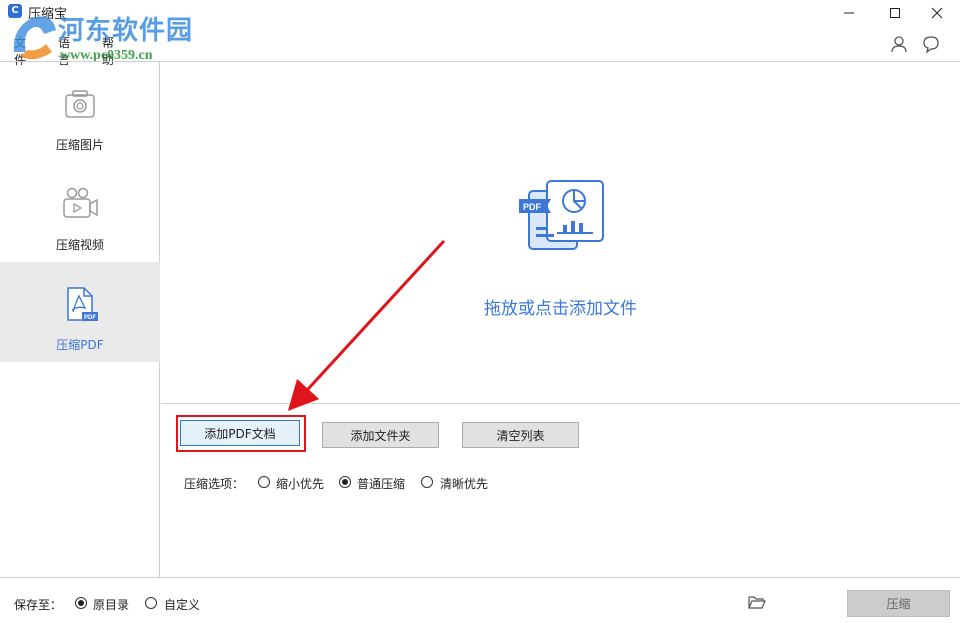 The width and height of the screenshot is (960, 623). What do you see at coordinates (15, 11) in the screenshot?
I see `app-logo-icon: C` at bounding box center [15, 11].